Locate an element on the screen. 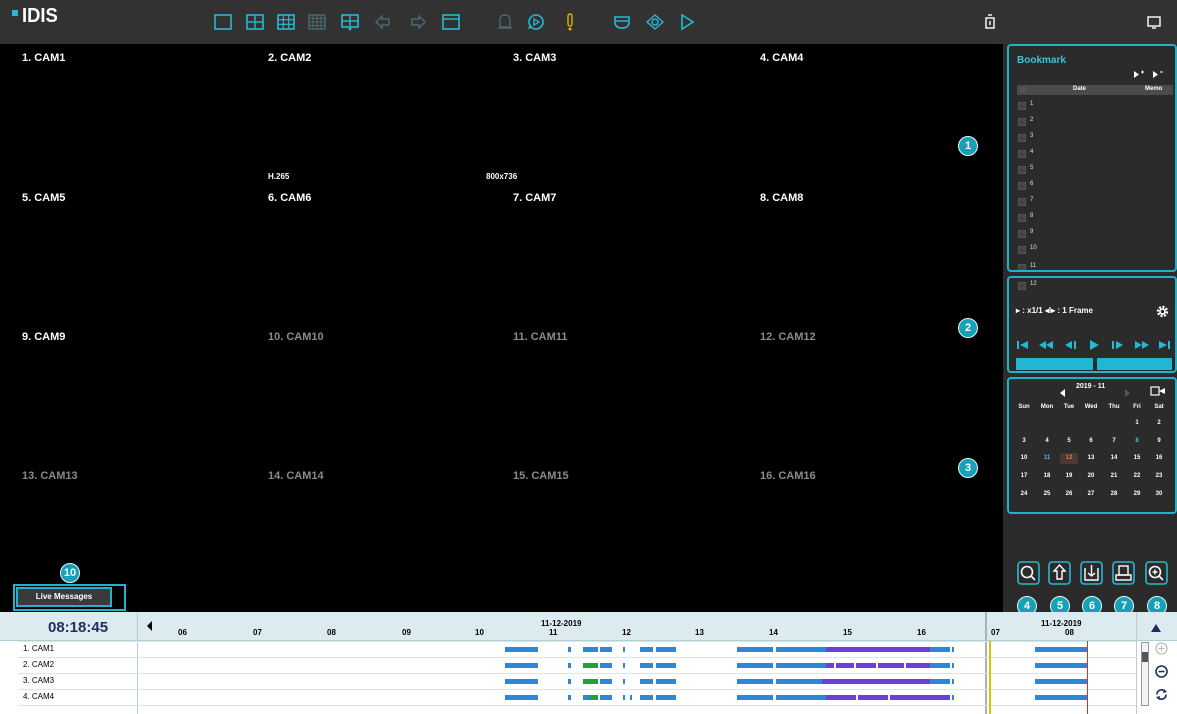 The height and width of the screenshot is (714, 1177). calendar-day: 15 is located at coordinates (1137, 458).